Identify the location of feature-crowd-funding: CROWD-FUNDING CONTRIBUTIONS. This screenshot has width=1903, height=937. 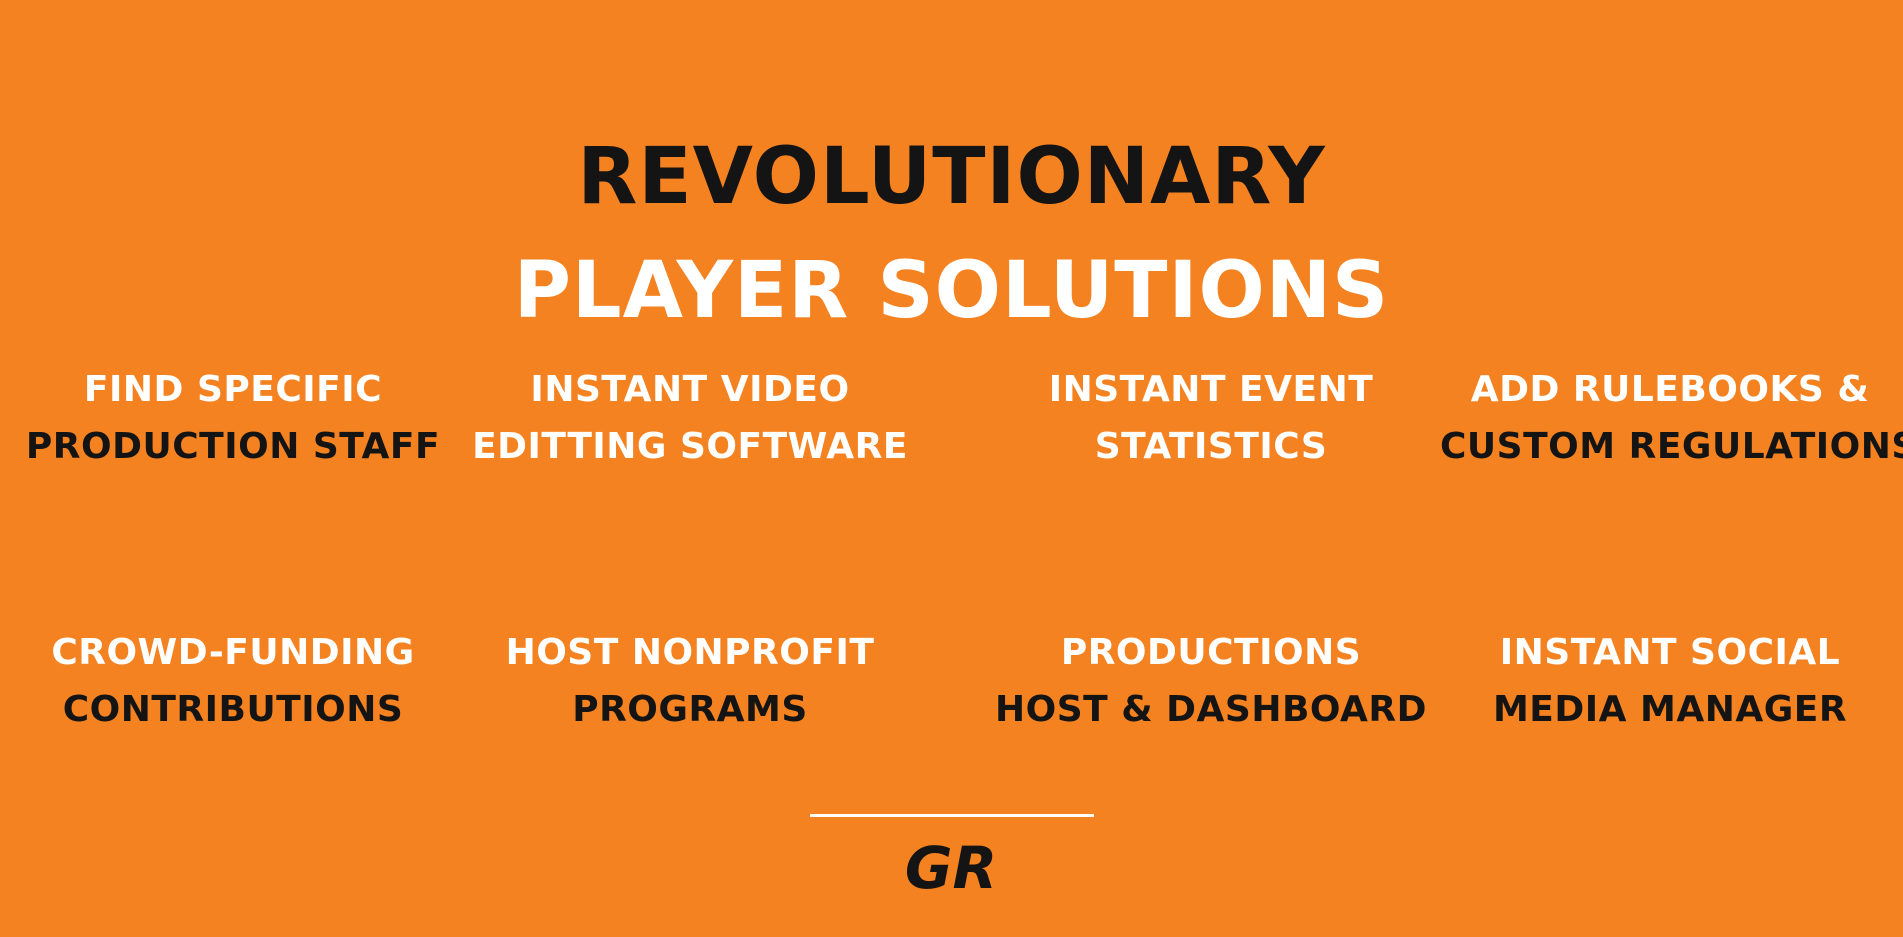
(233, 681).